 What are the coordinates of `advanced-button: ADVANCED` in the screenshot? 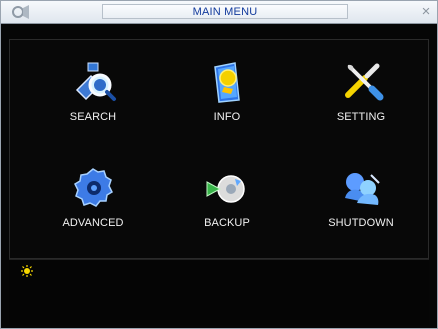 It's located at (93, 204).